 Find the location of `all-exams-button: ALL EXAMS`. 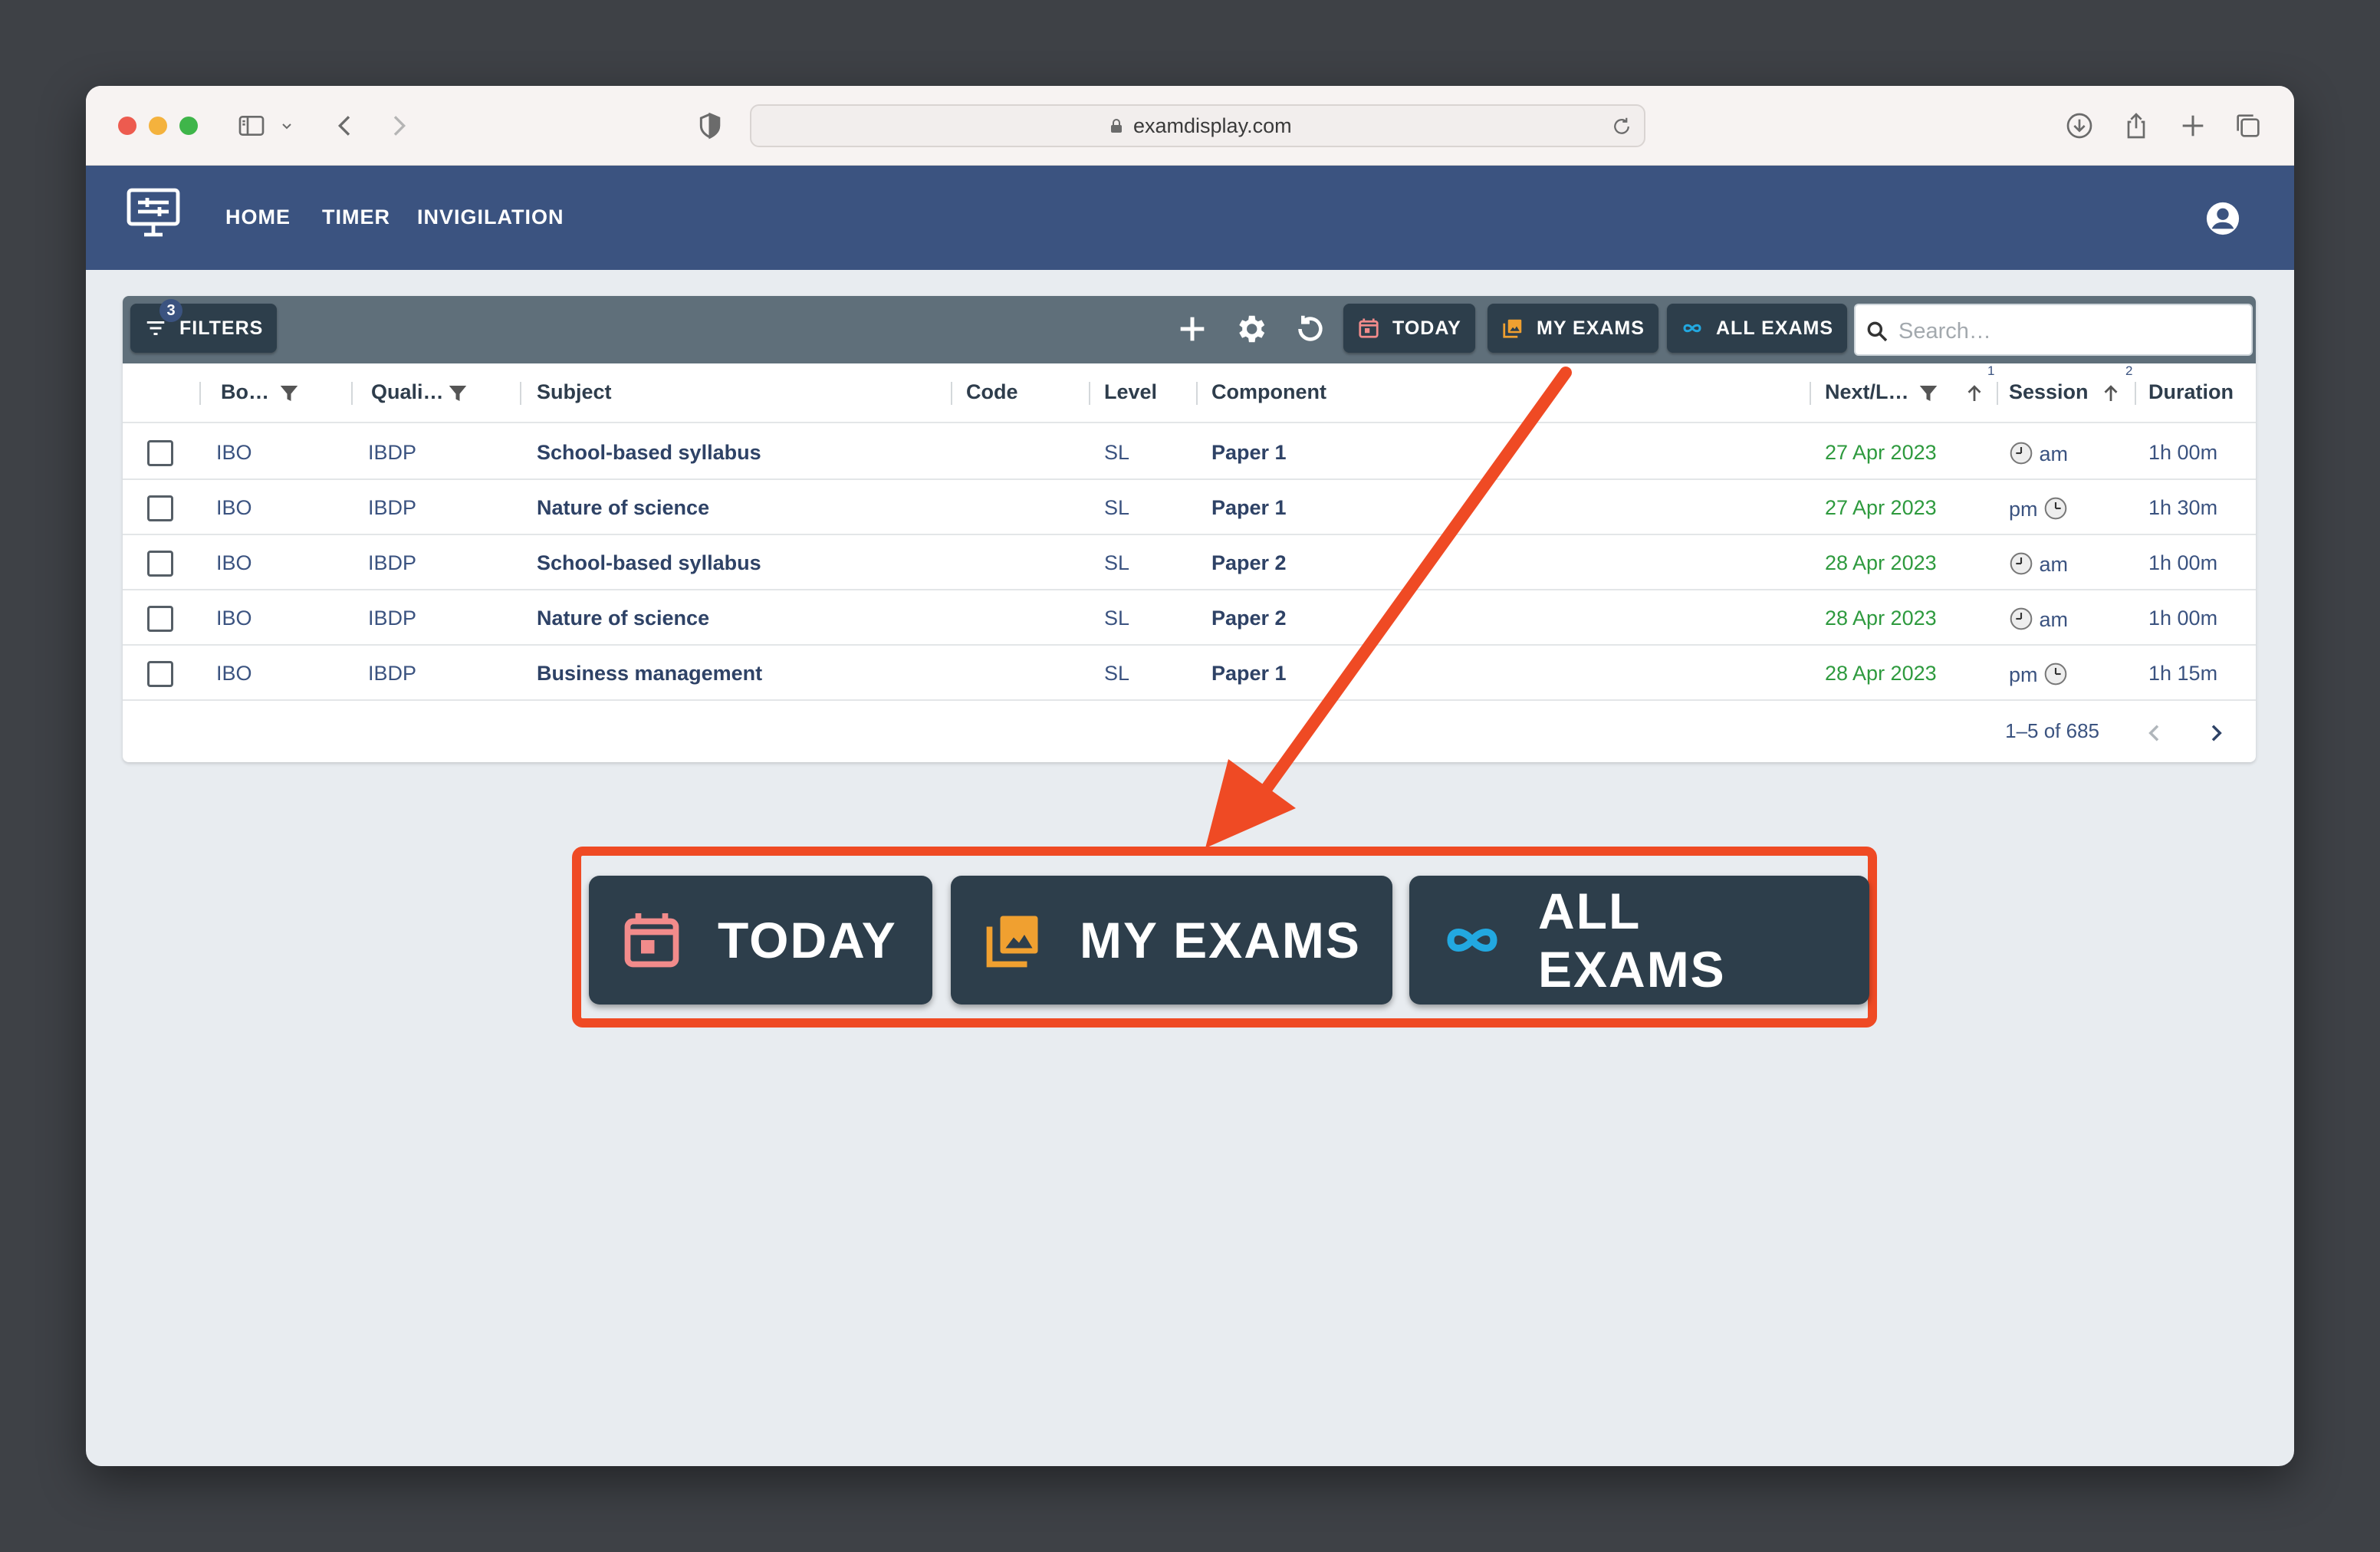

all-exams-button: ALL EXAMS is located at coordinates (1757, 328).